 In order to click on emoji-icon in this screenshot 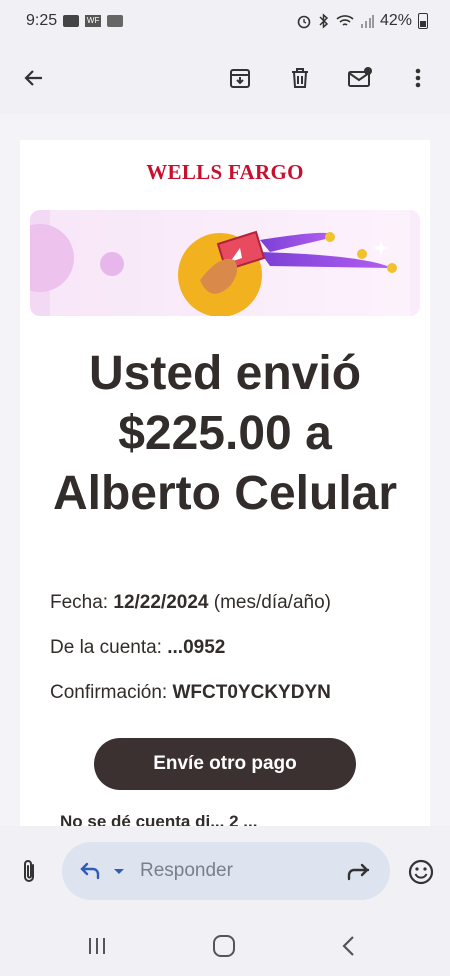, I will do `click(421, 872)`.